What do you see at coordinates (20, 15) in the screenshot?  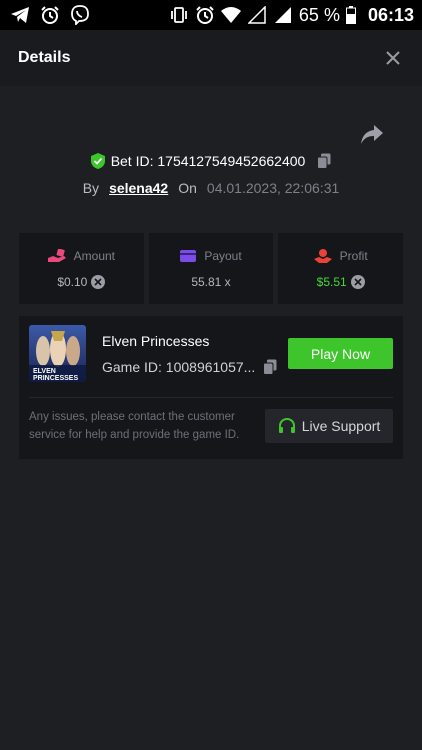 I see `telegram-icon` at bounding box center [20, 15].